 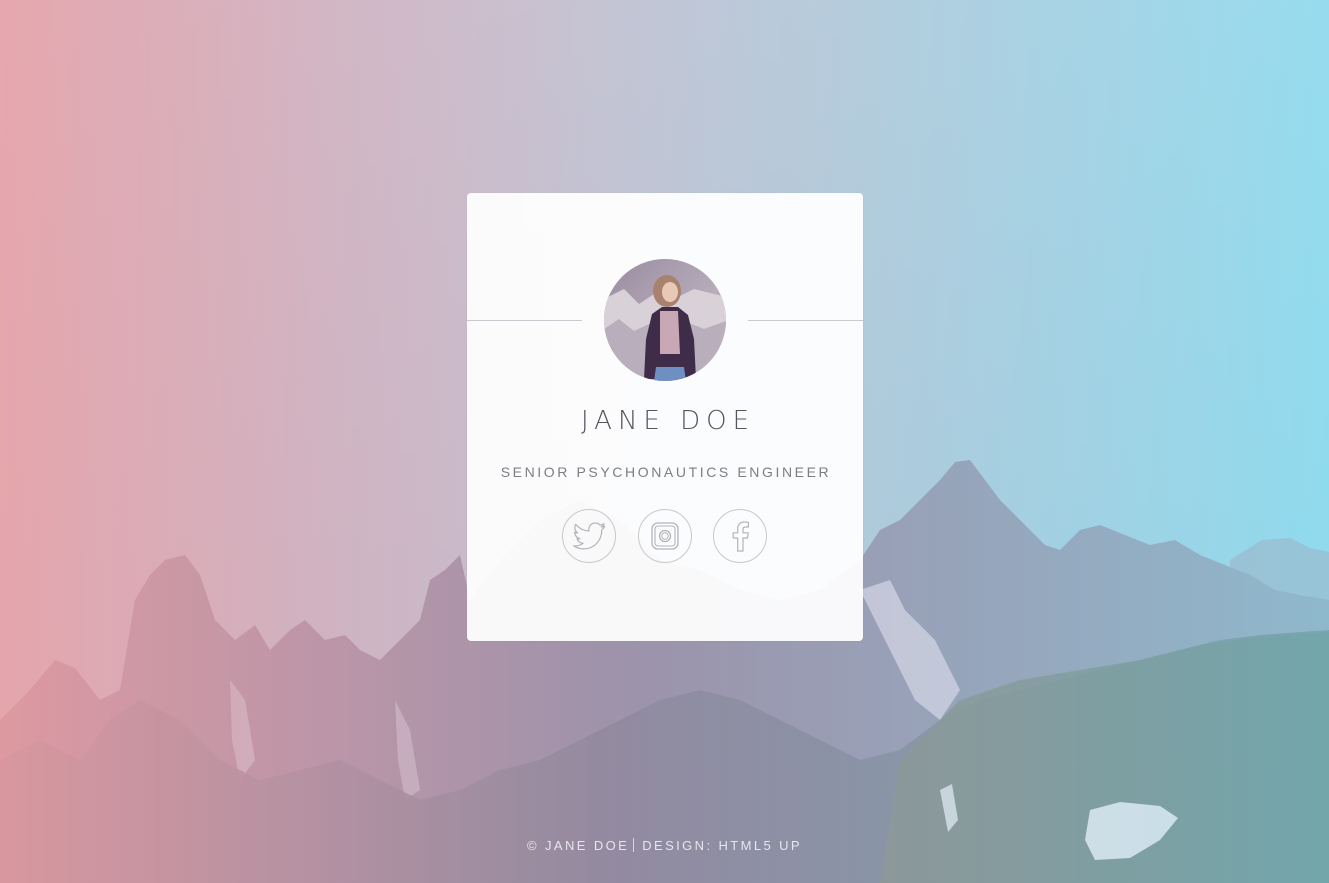 I want to click on social-links, so click(x=665, y=537).